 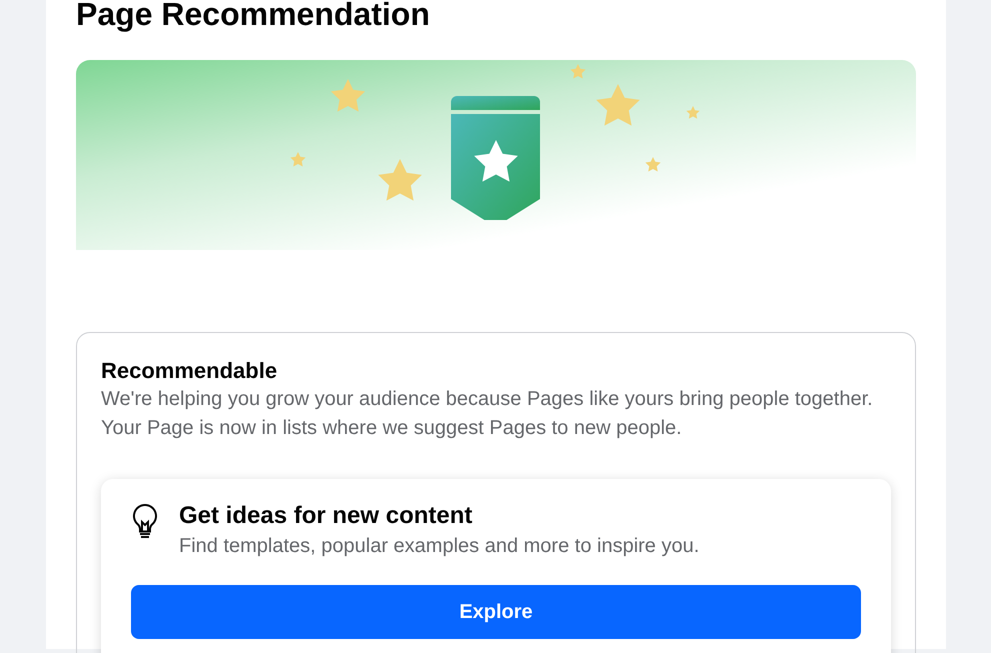 I want to click on page-title: Page Recommendation, so click(x=253, y=16).